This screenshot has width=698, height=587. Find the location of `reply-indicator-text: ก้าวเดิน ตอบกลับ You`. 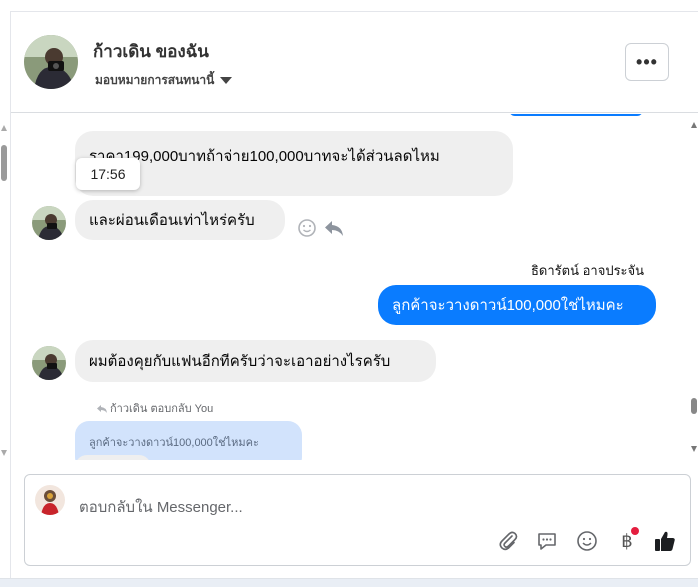

reply-indicator-text: ก้าวเดิน ตอบกลับ You is located at coordinates (162, 409).